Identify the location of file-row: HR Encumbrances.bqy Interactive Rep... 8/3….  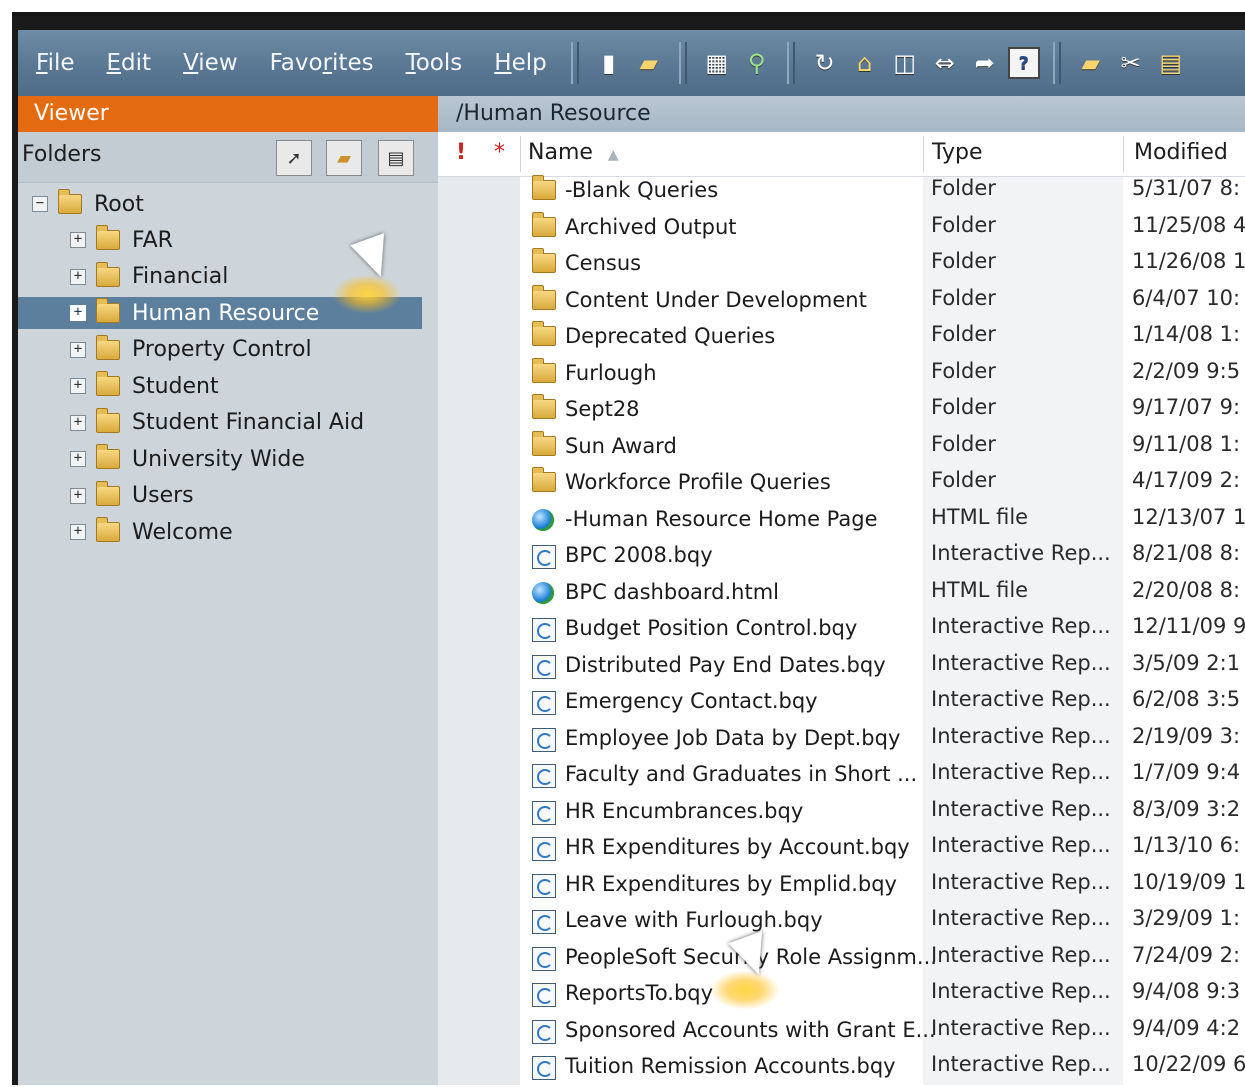
(841, 813).